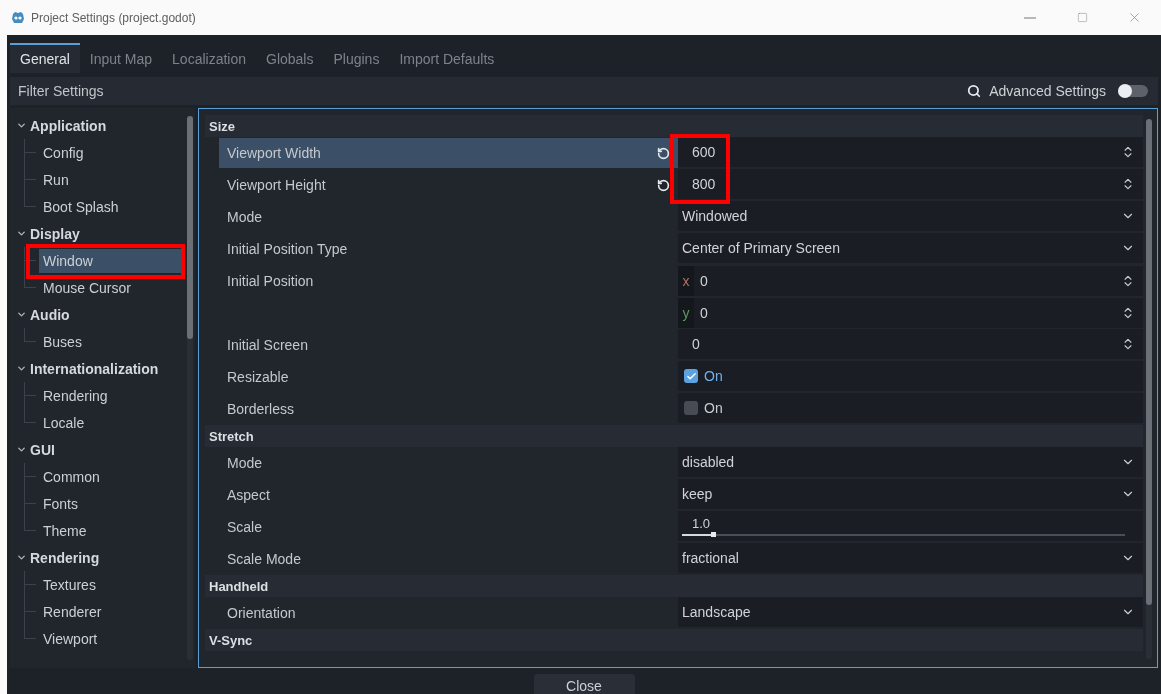 The height and width of the screenshot is (694, 1161). Describe the element at coordinates (274, 153) in the screenshot. I see `property-label: Viewport Width` at that location.